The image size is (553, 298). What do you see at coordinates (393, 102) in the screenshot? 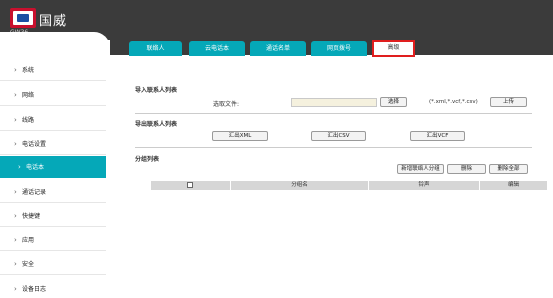
I see `browse-button: 选择` at bounding box center [393, 102].